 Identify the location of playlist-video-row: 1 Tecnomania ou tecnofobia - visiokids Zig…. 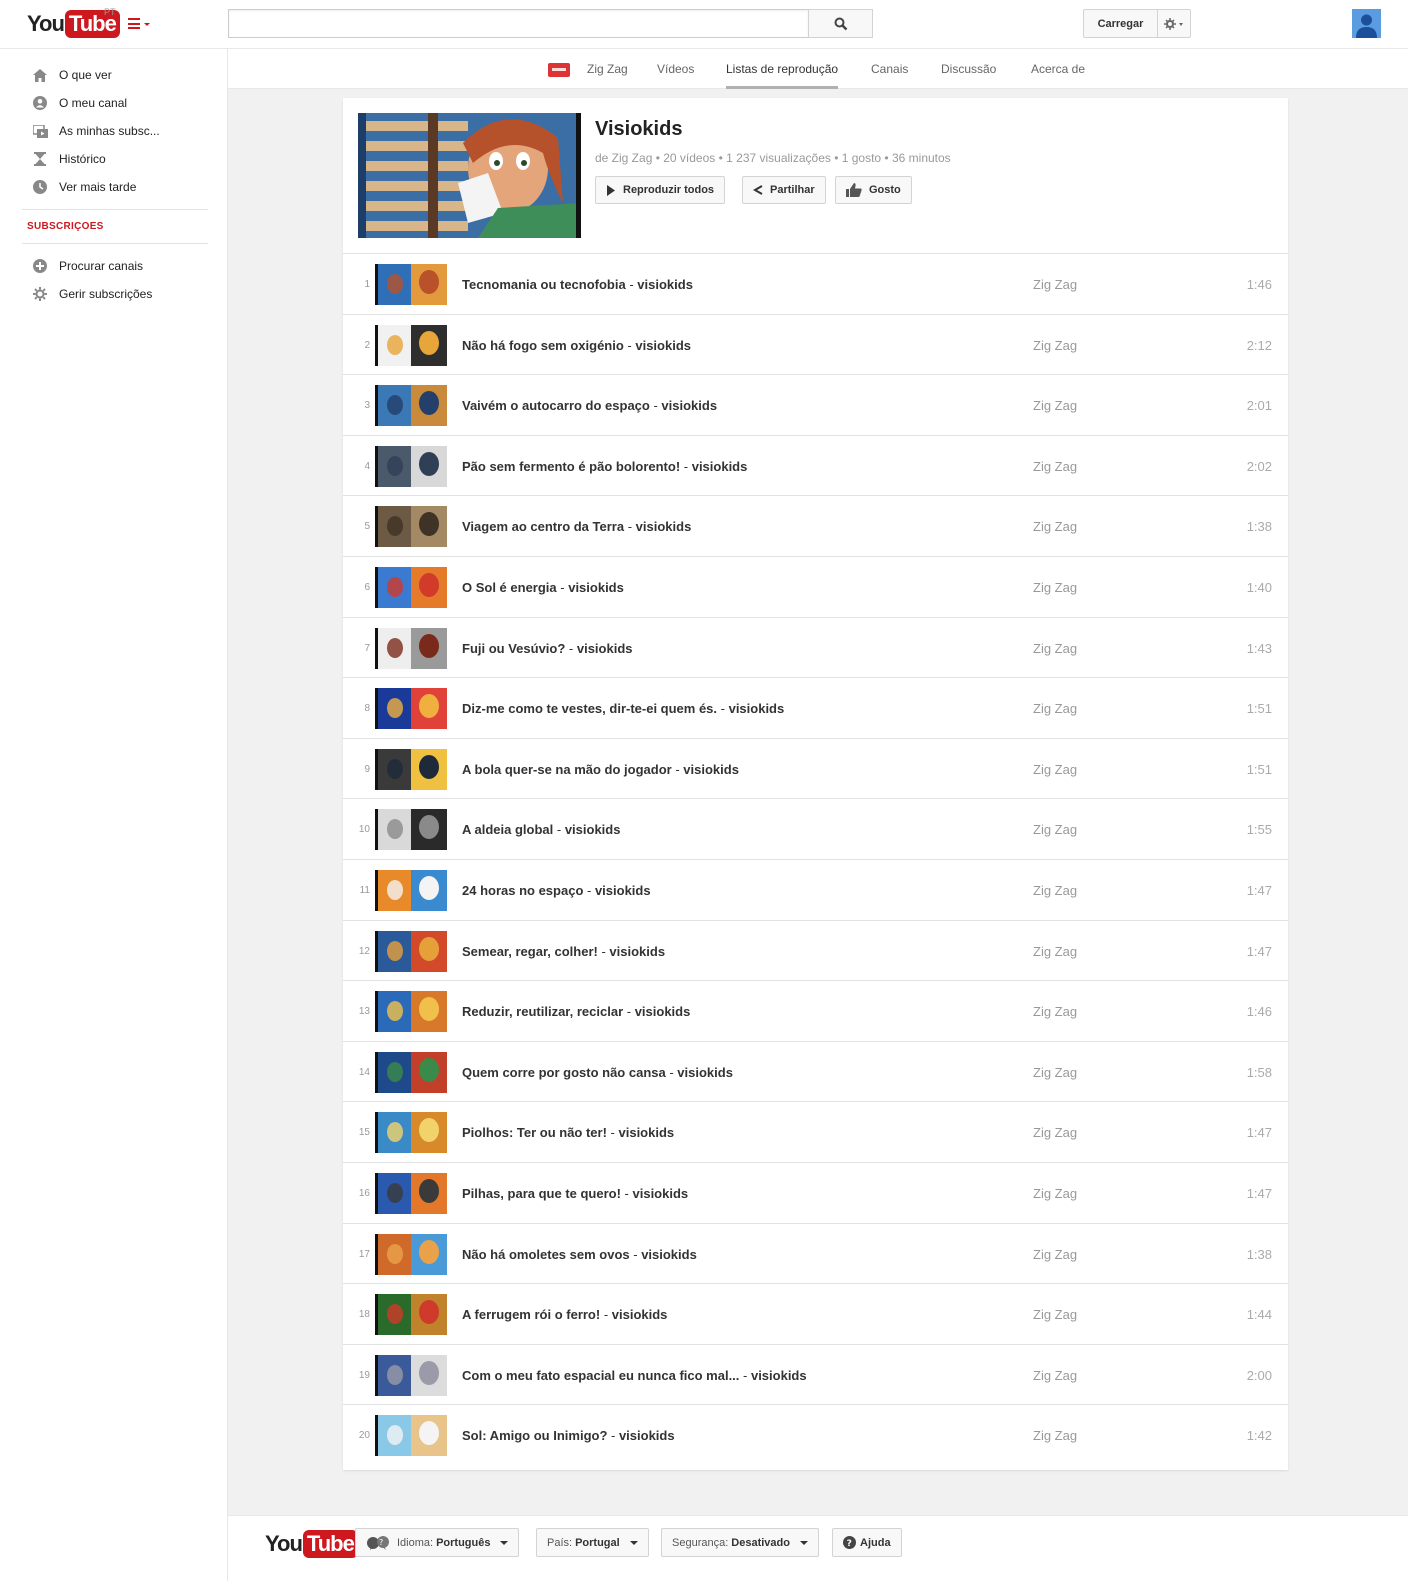
(815, 283).